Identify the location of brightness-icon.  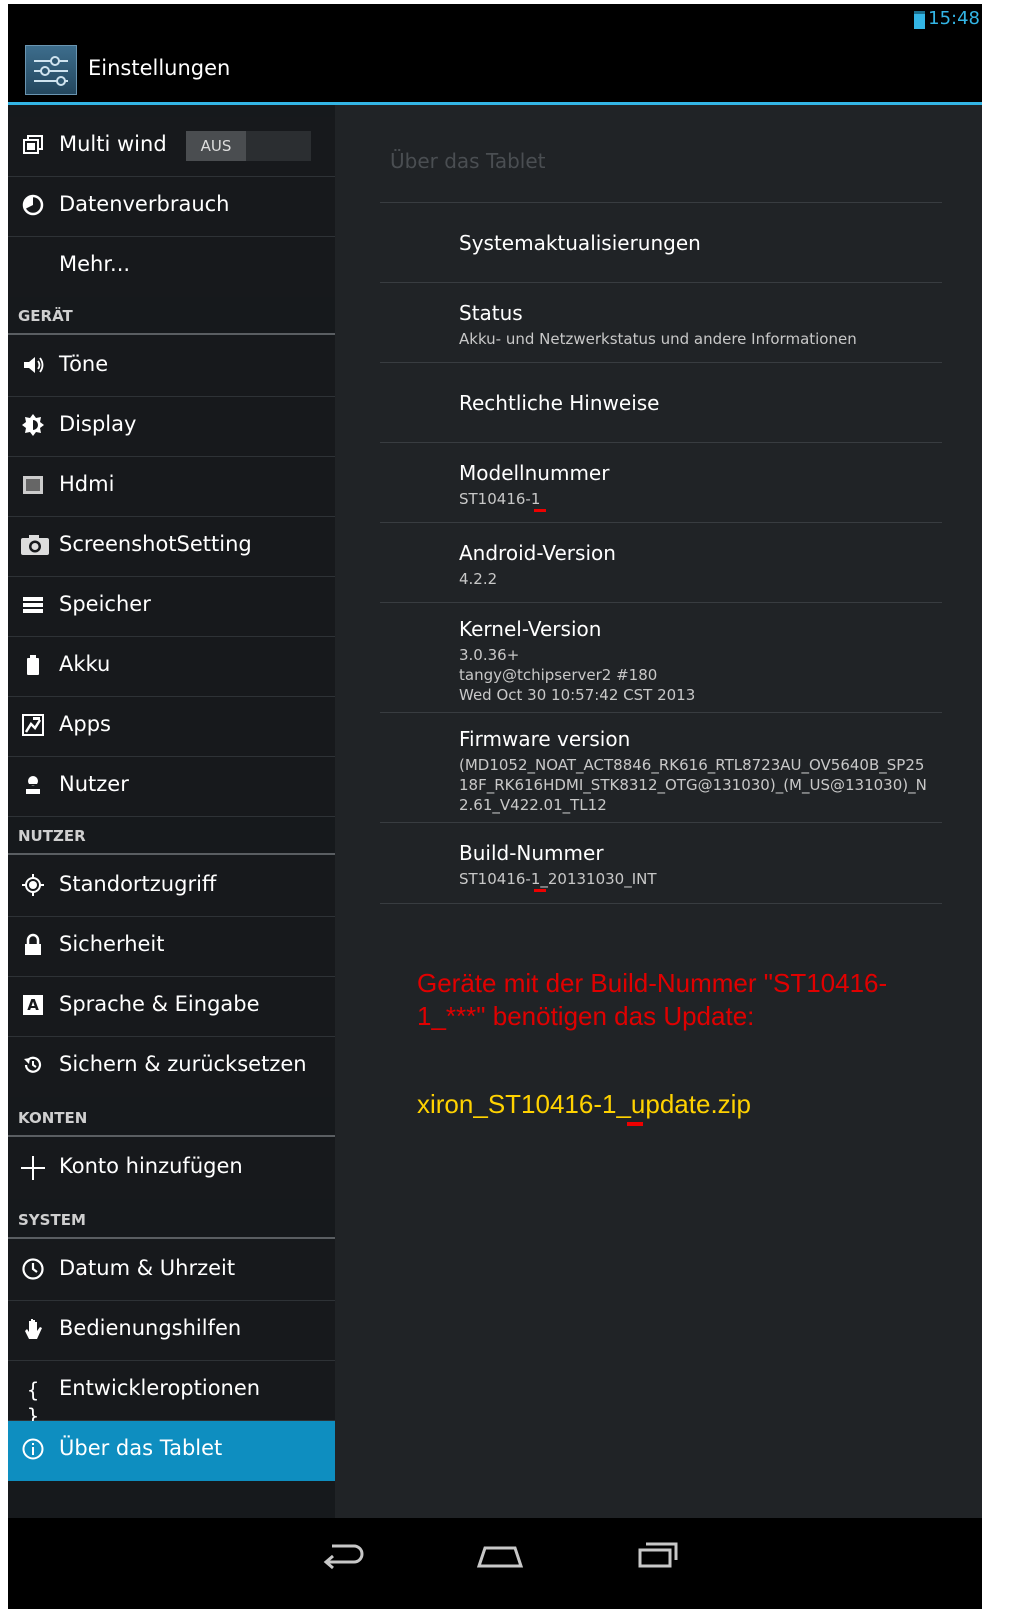
(33, 426).